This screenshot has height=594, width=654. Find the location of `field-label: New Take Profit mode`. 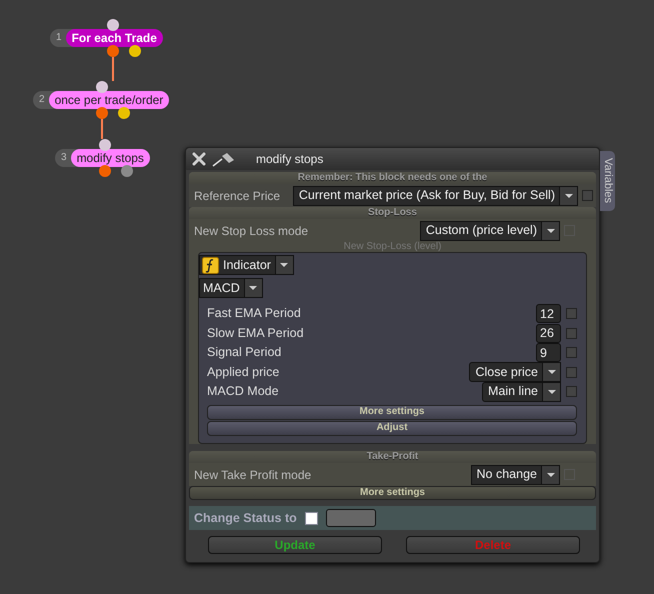

field-label: New Take Profit mode is located at coordinates (253, 475).